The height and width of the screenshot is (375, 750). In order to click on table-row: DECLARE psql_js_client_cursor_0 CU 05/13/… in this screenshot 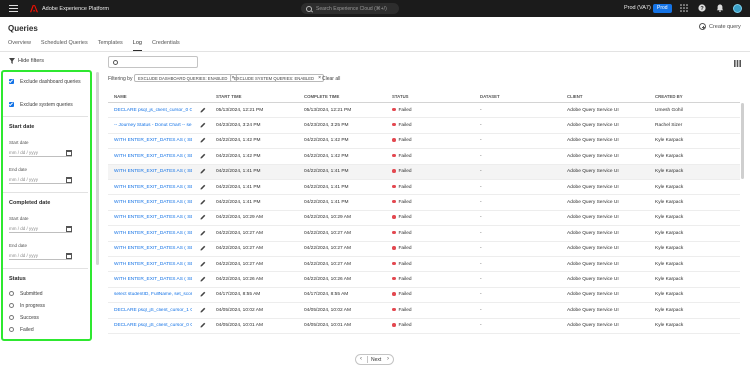, I will do `click(424, 111)`.